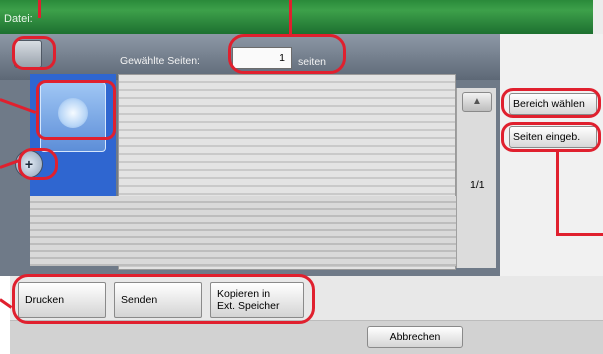 This screenshot has width=603, height=354. Describe the element at coordinates (551, 155) in the screenshot. I see `side-panel` at that location.